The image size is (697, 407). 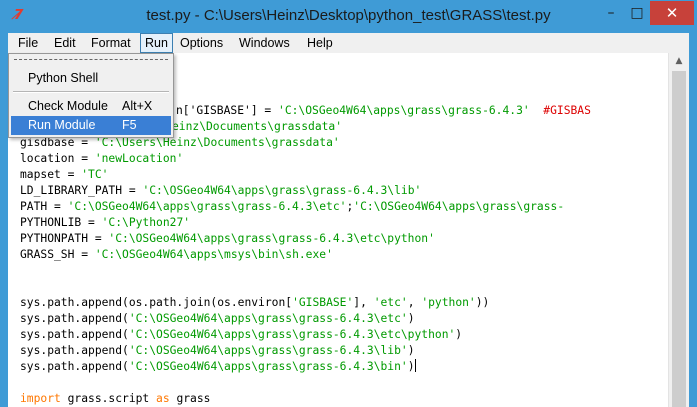 I want to click on close-button: ✕, so click(x=672, y=13).